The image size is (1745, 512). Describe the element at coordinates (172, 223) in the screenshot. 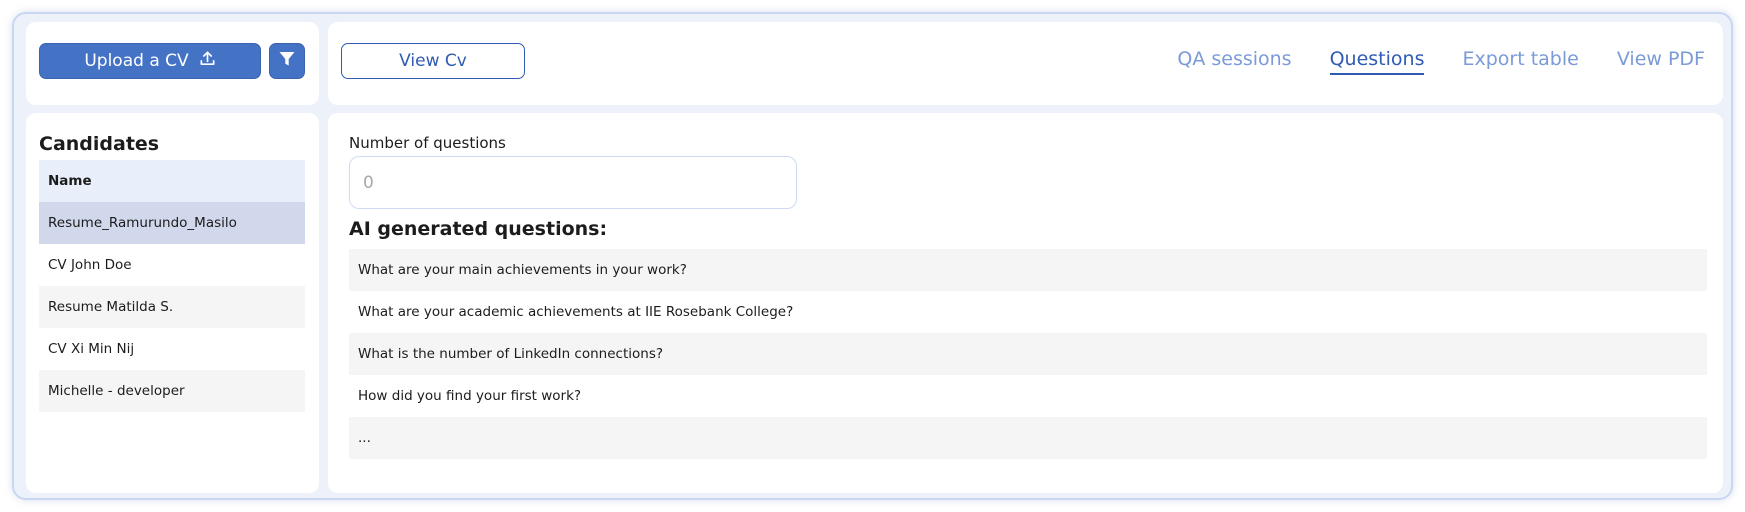

I see `candidate-row: Resume_Ramurundo_Masilo` at that location.